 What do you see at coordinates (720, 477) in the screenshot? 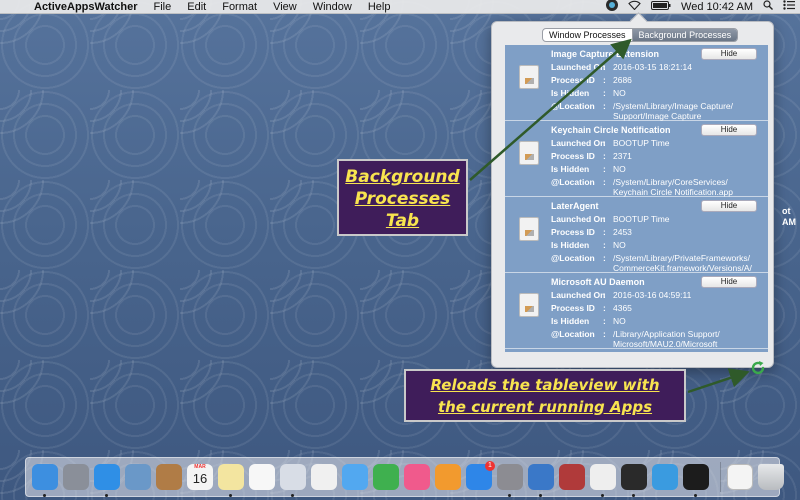
I see `dock-separator` at bounding box center [720, 477].